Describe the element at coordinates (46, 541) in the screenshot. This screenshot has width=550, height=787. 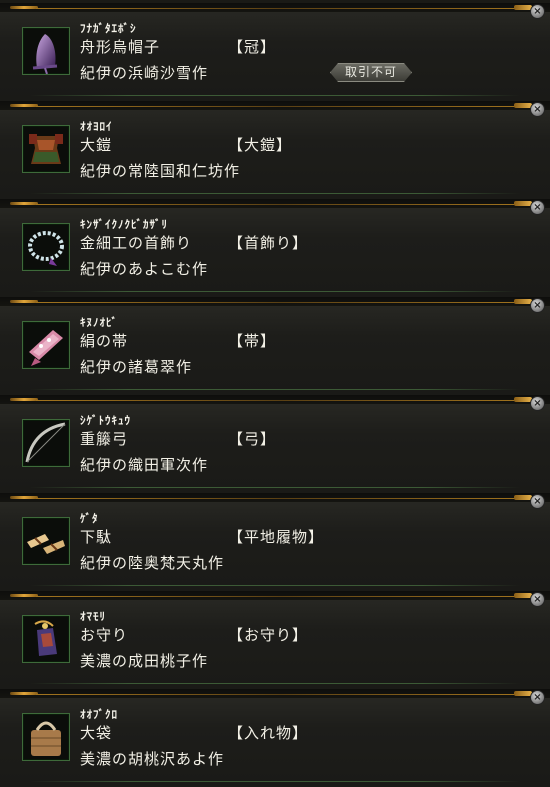
I see `geta-sandals-icon` at that location.